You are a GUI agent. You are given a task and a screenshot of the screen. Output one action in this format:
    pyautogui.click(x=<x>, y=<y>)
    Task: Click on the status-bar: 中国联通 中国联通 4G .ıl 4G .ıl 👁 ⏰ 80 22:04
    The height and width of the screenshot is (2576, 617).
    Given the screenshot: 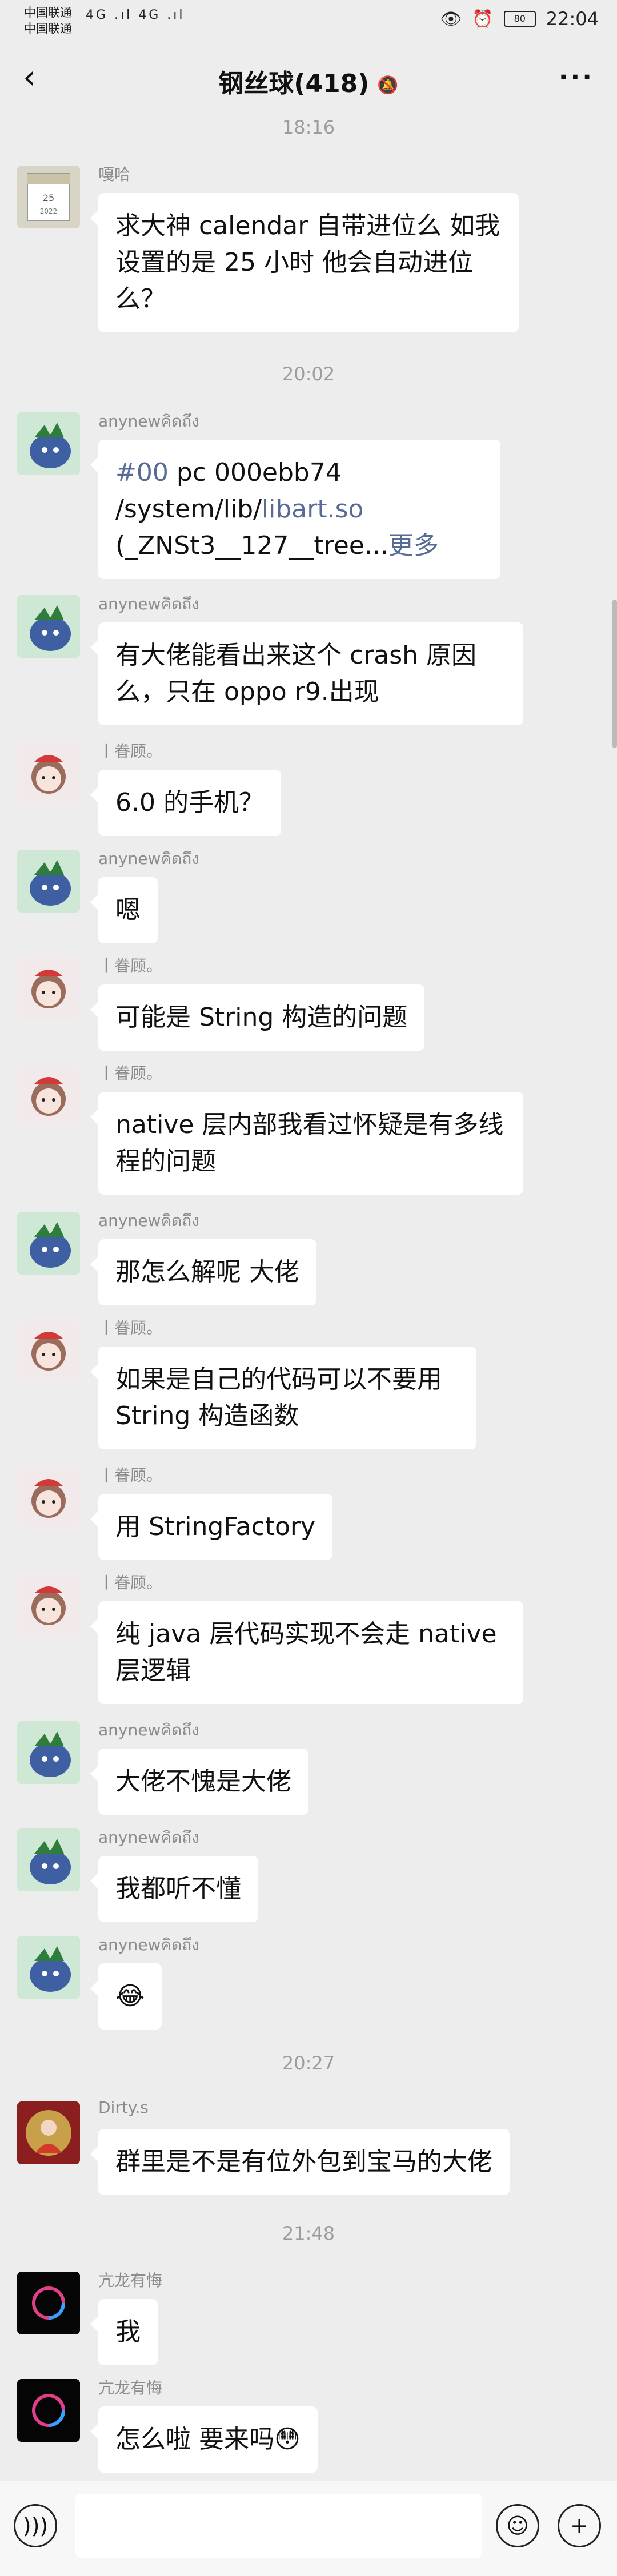 What is the action you would take?
    pyautogui.click(x=308, y=20)
    